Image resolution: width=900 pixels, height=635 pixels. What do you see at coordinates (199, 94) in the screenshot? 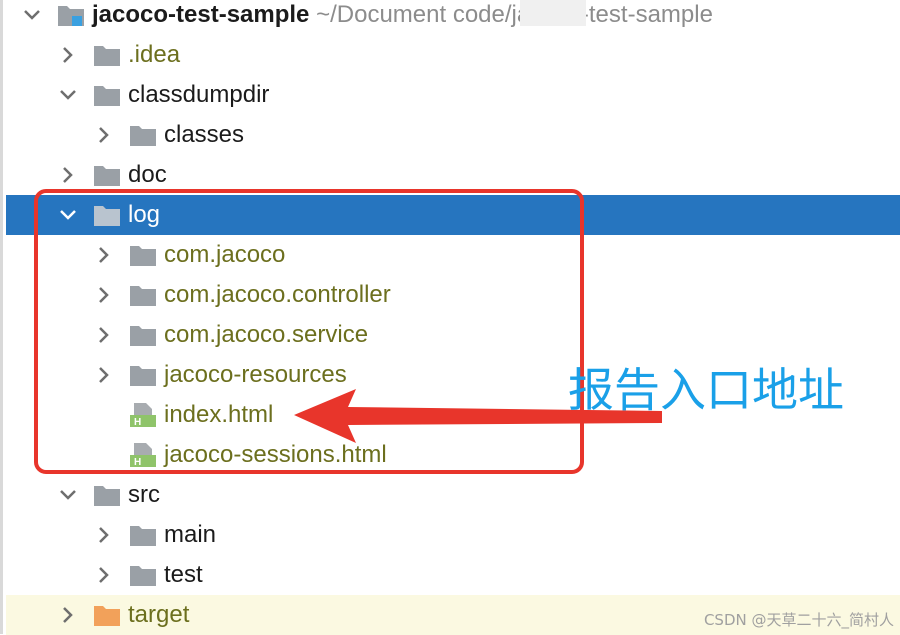
I see `tree-item-label: classdumpdir` at bounding box center [199, 94].